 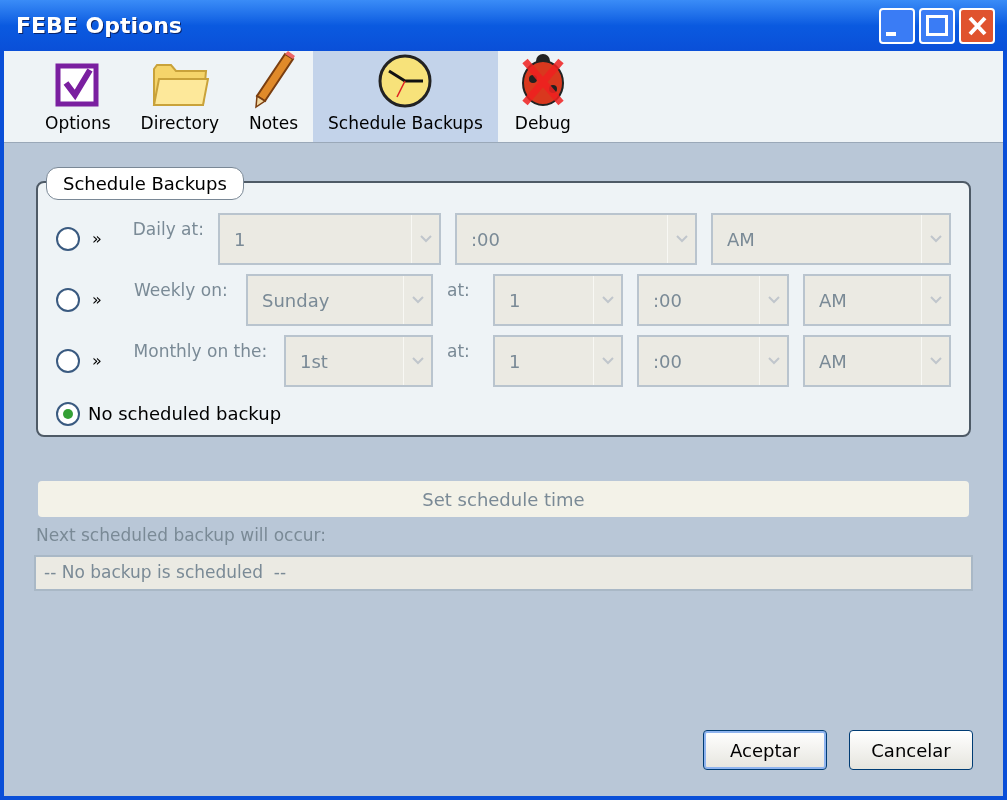 What do you see at coordinates (911, 750) in the screenshot?
I see `dialog-button: Cancelar` at bounding box center [911, 750].